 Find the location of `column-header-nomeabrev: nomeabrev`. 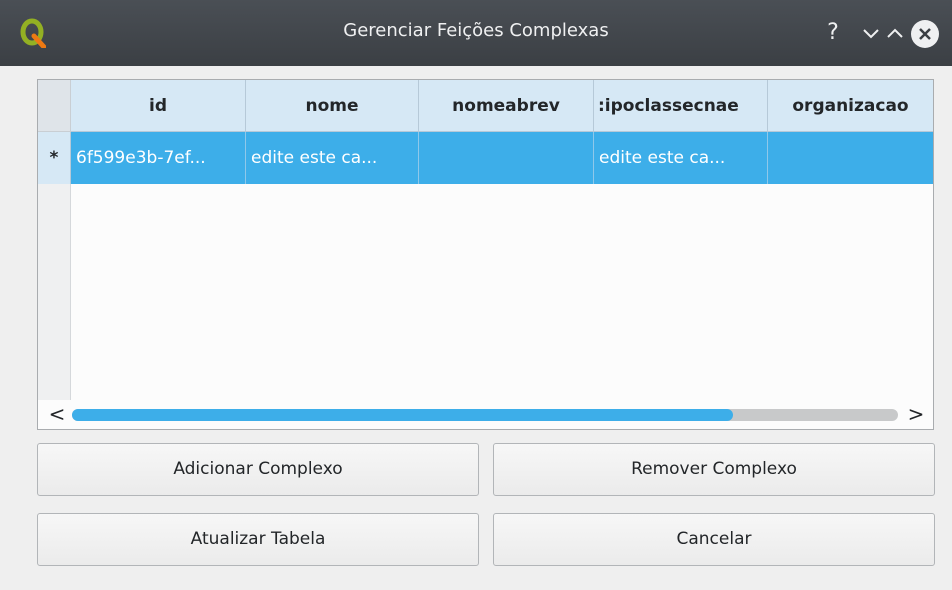

column-header-nomeabrev: nomeabrev is located at coordinates (506, 106).